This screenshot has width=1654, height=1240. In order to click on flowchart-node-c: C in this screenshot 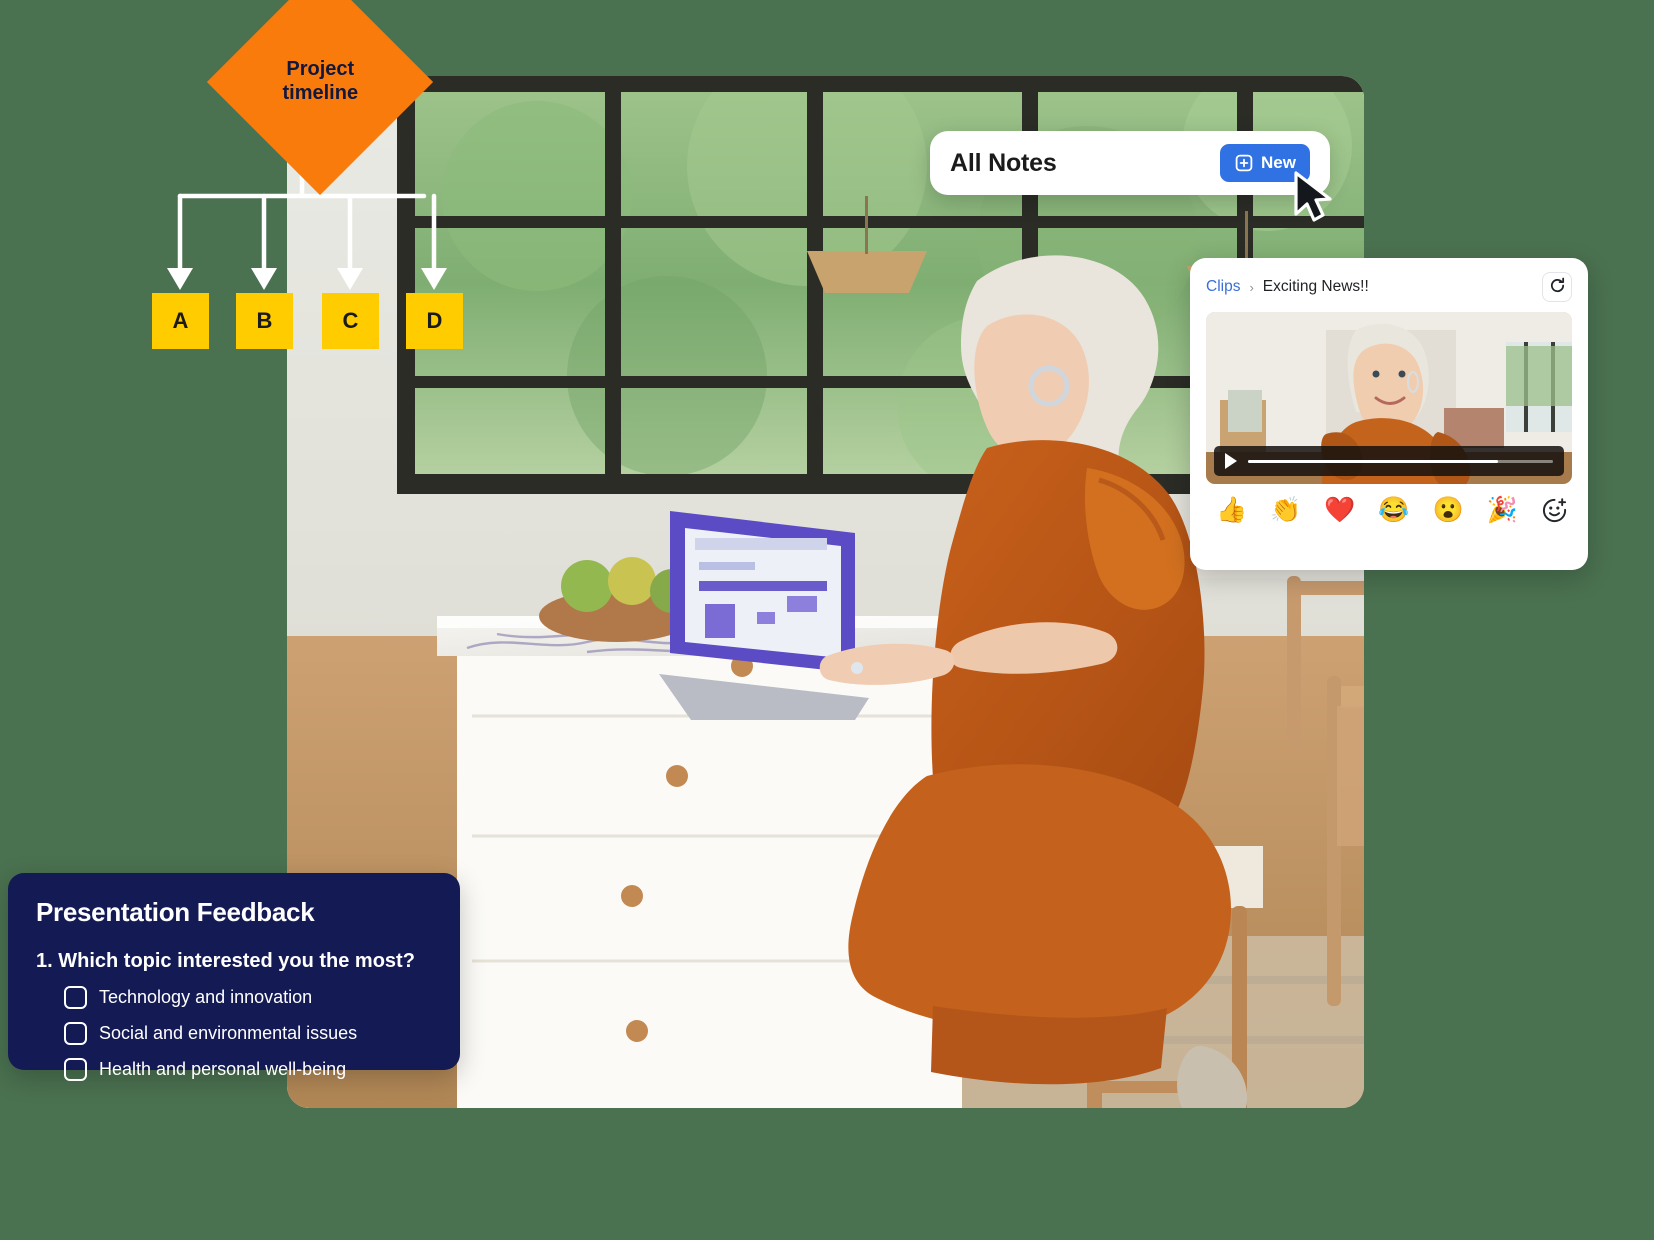, I will do `click(350, 321)`.